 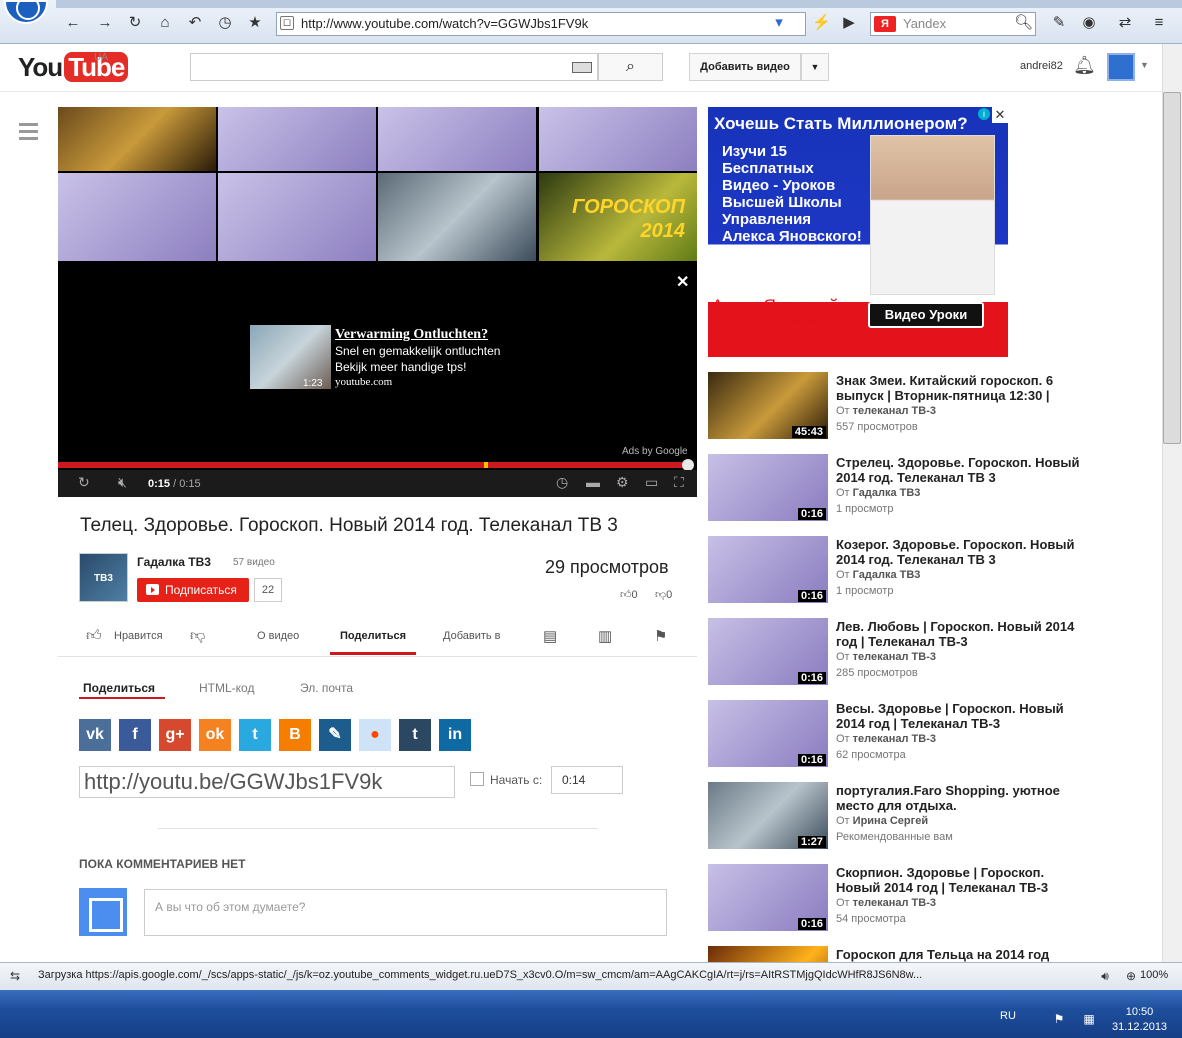 I want to click on youtube-logo: You Tube, so click(x=73, y=67).